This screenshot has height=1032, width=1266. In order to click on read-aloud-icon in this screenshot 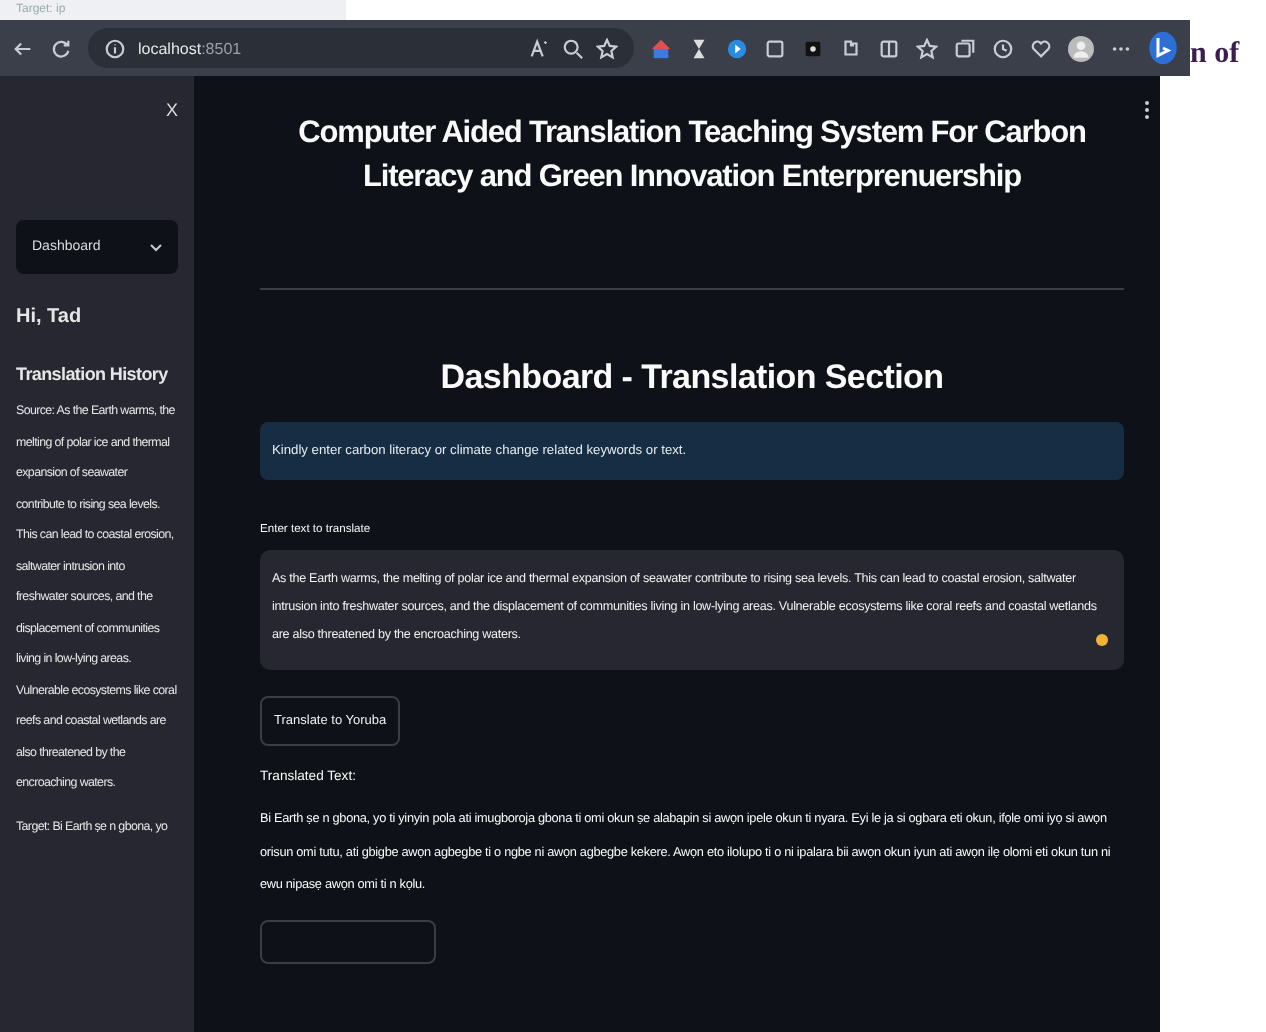, I will do `click(539, 48)`.